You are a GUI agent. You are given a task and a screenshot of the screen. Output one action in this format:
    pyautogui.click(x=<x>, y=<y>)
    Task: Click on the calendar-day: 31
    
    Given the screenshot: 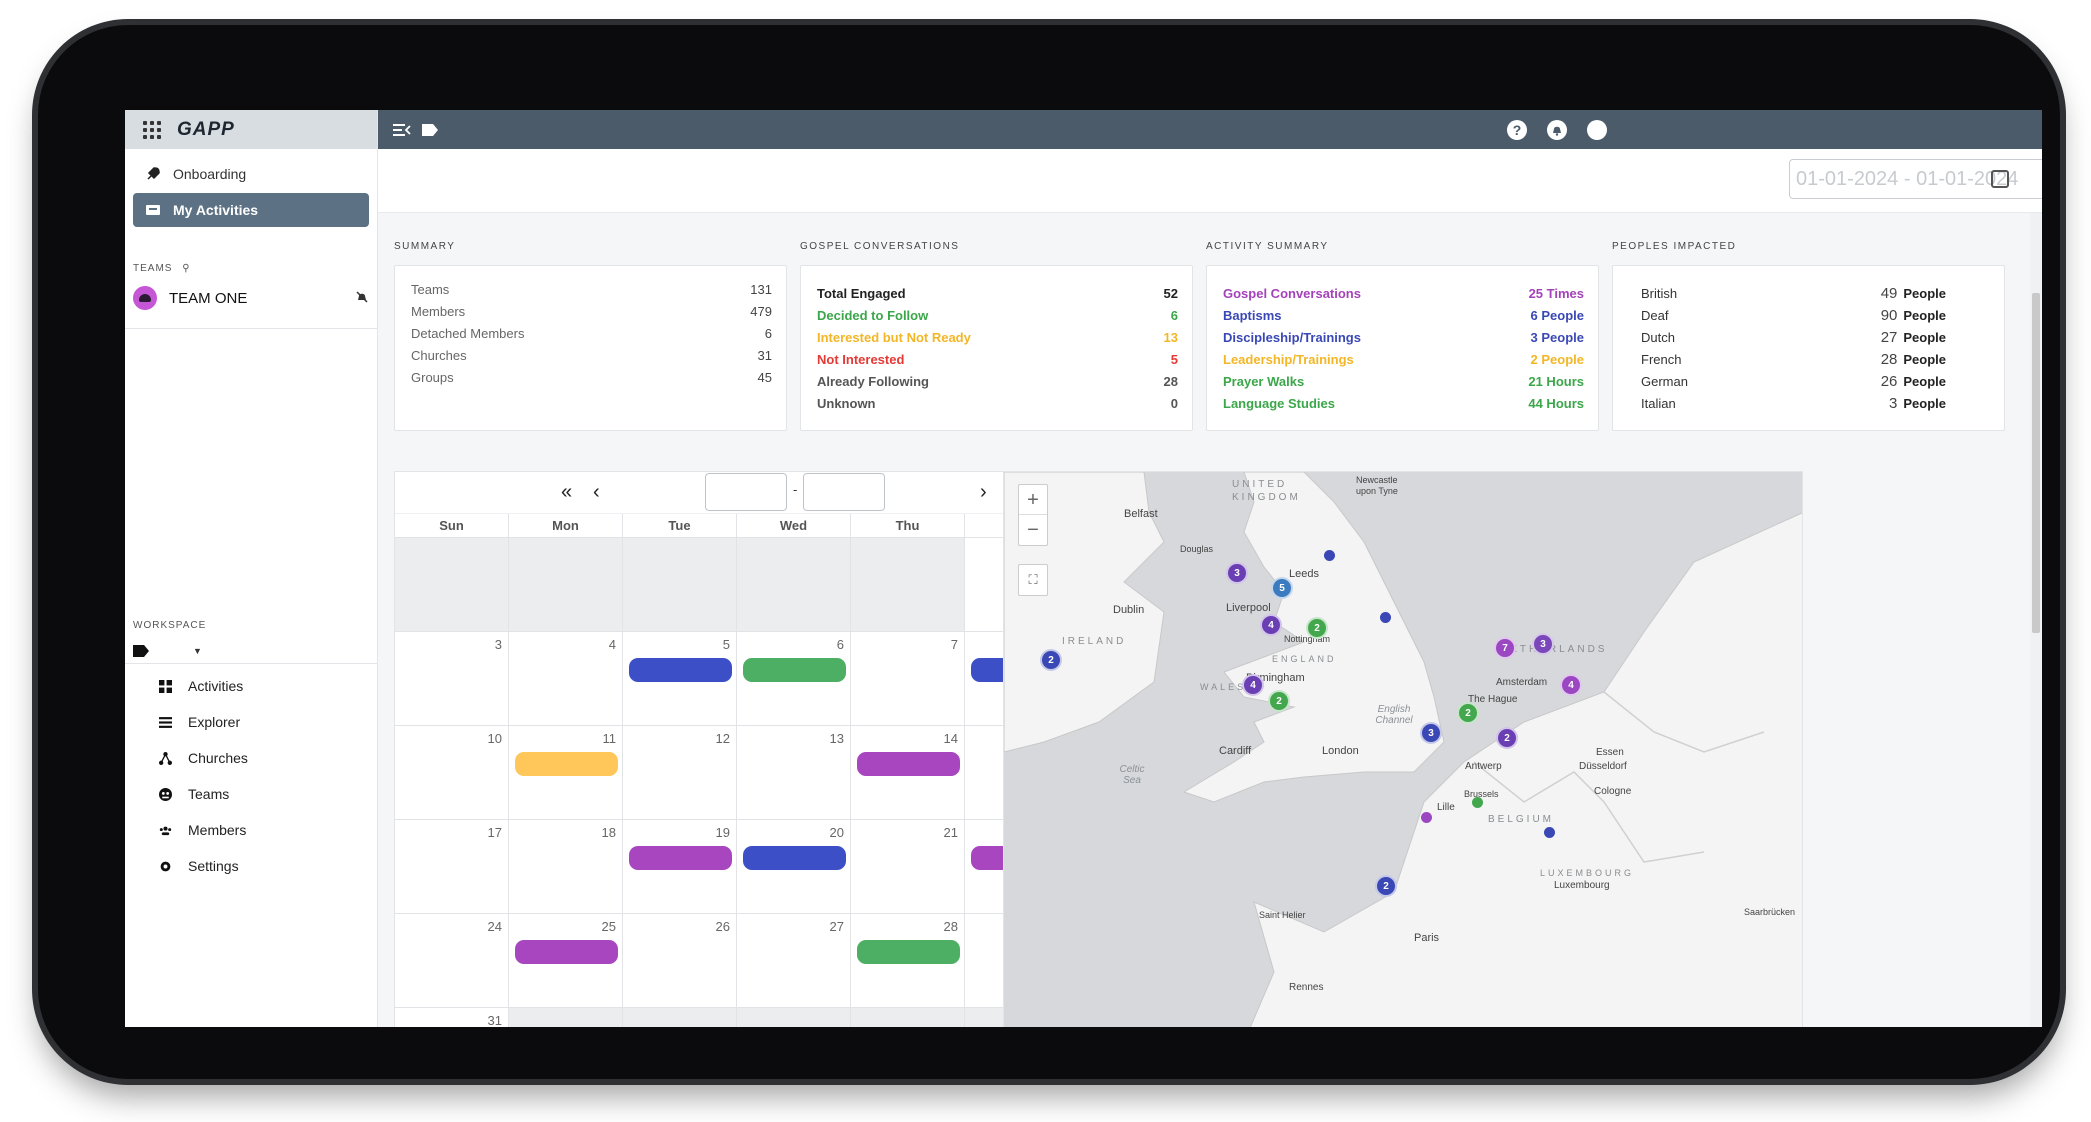 What is the action you would take?
    pyautogui.click(x=452, y=1017)
    